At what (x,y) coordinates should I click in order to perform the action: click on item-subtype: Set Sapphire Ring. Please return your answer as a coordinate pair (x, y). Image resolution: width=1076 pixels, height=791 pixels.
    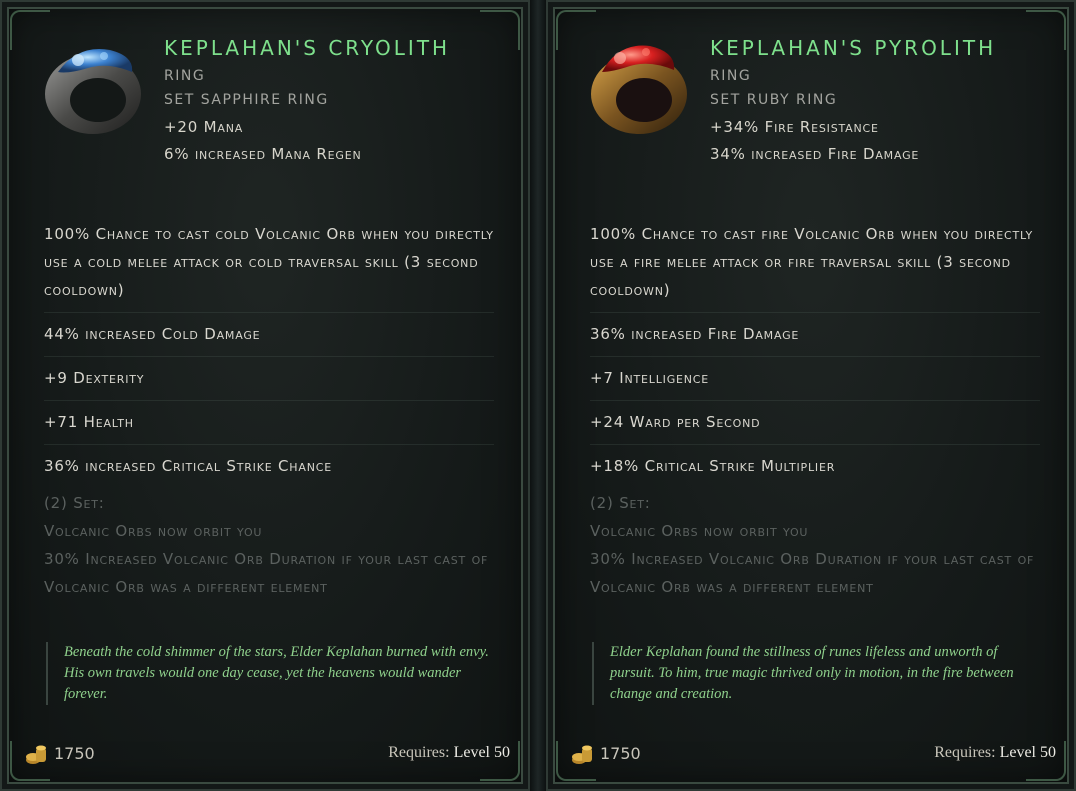
    Looking at the image, I should click on (246, 100).